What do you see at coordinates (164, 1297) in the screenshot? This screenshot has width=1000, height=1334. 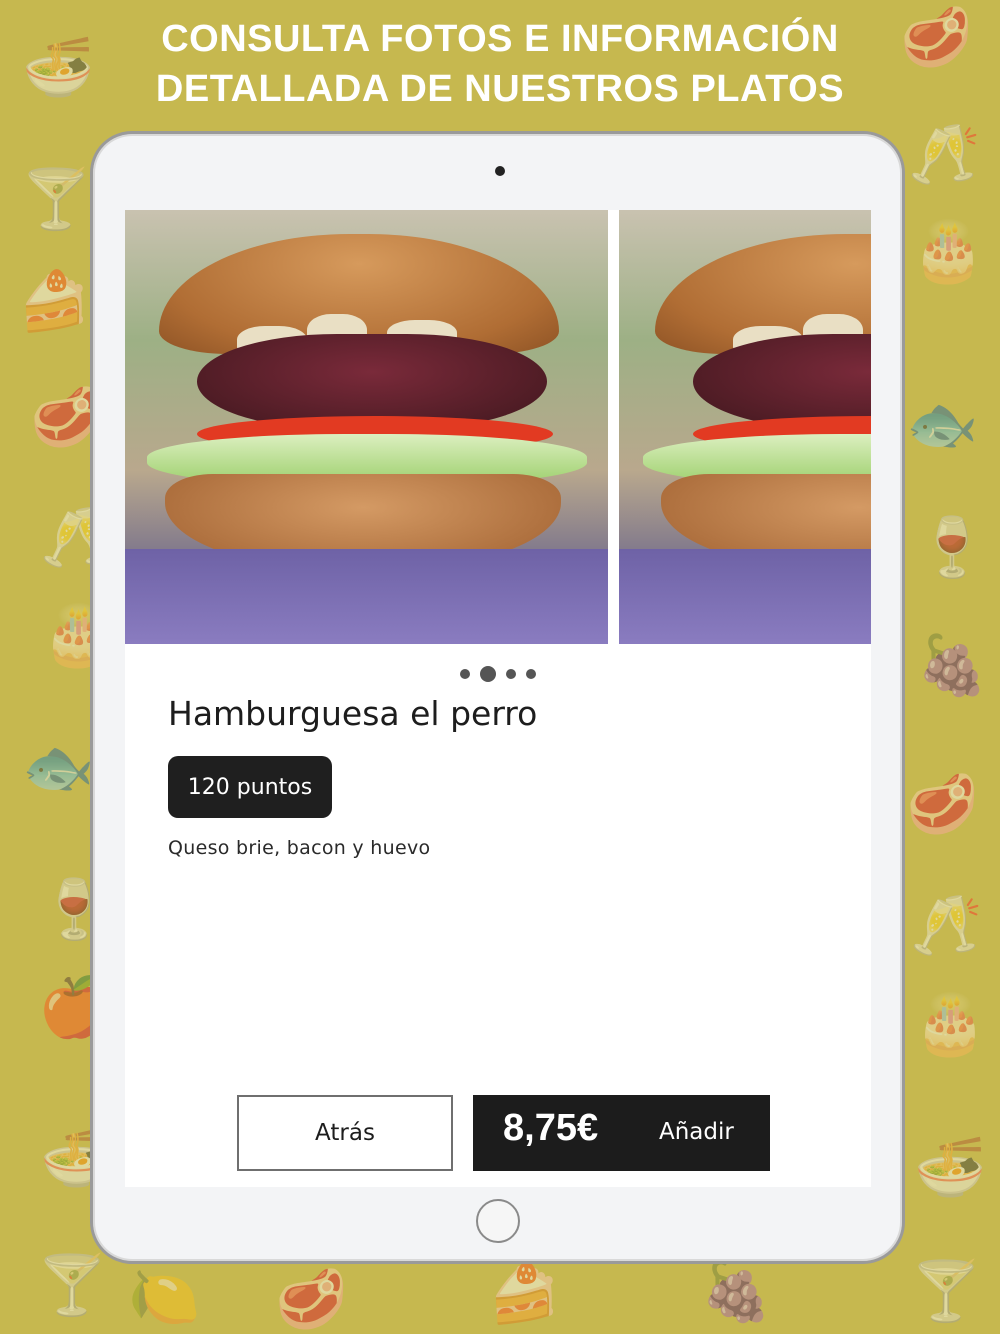 I see `citrus-icon: 🍋` at bounding box center [164, 1297].